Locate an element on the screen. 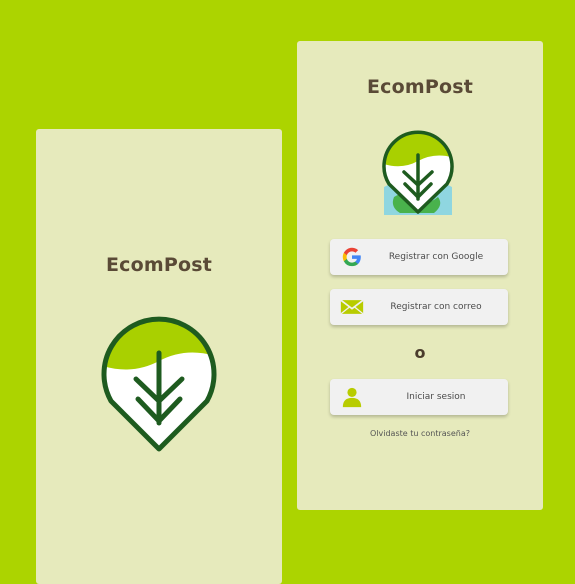 This screenshot has width=575, height=584. register-email-button: Registrar con correo is located at coordinates (419, 307).